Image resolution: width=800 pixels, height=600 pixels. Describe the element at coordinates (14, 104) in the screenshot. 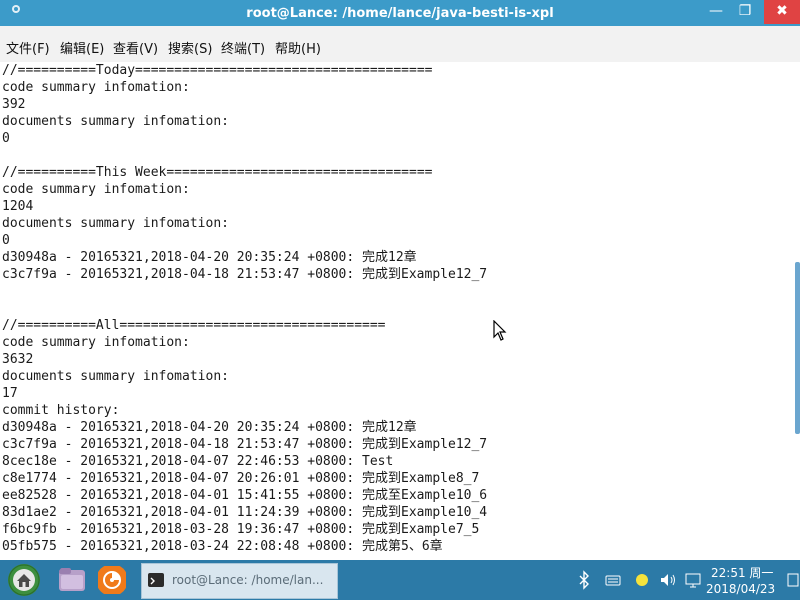

I see `terminal-line: 392` at that location.